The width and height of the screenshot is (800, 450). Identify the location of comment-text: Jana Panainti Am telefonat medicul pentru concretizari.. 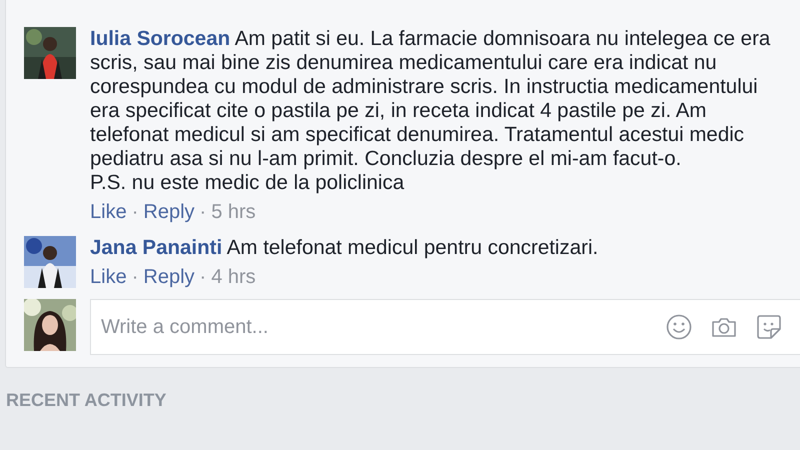
(345, 248).